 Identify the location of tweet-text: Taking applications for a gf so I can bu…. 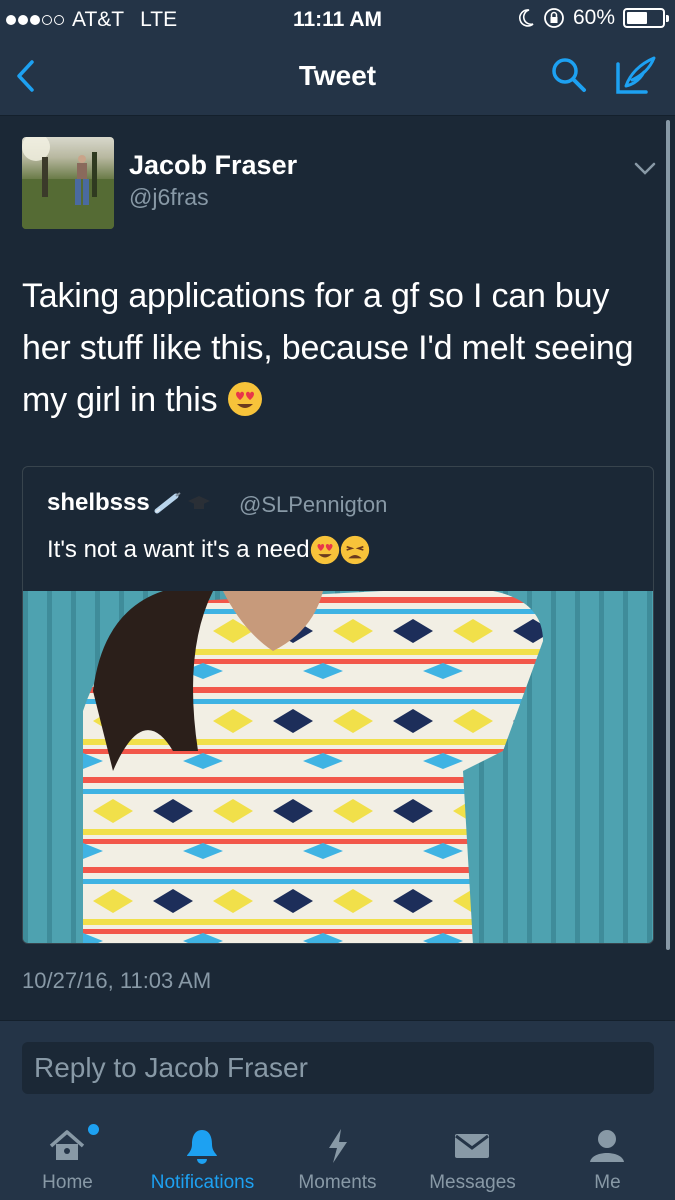
(337, 348).